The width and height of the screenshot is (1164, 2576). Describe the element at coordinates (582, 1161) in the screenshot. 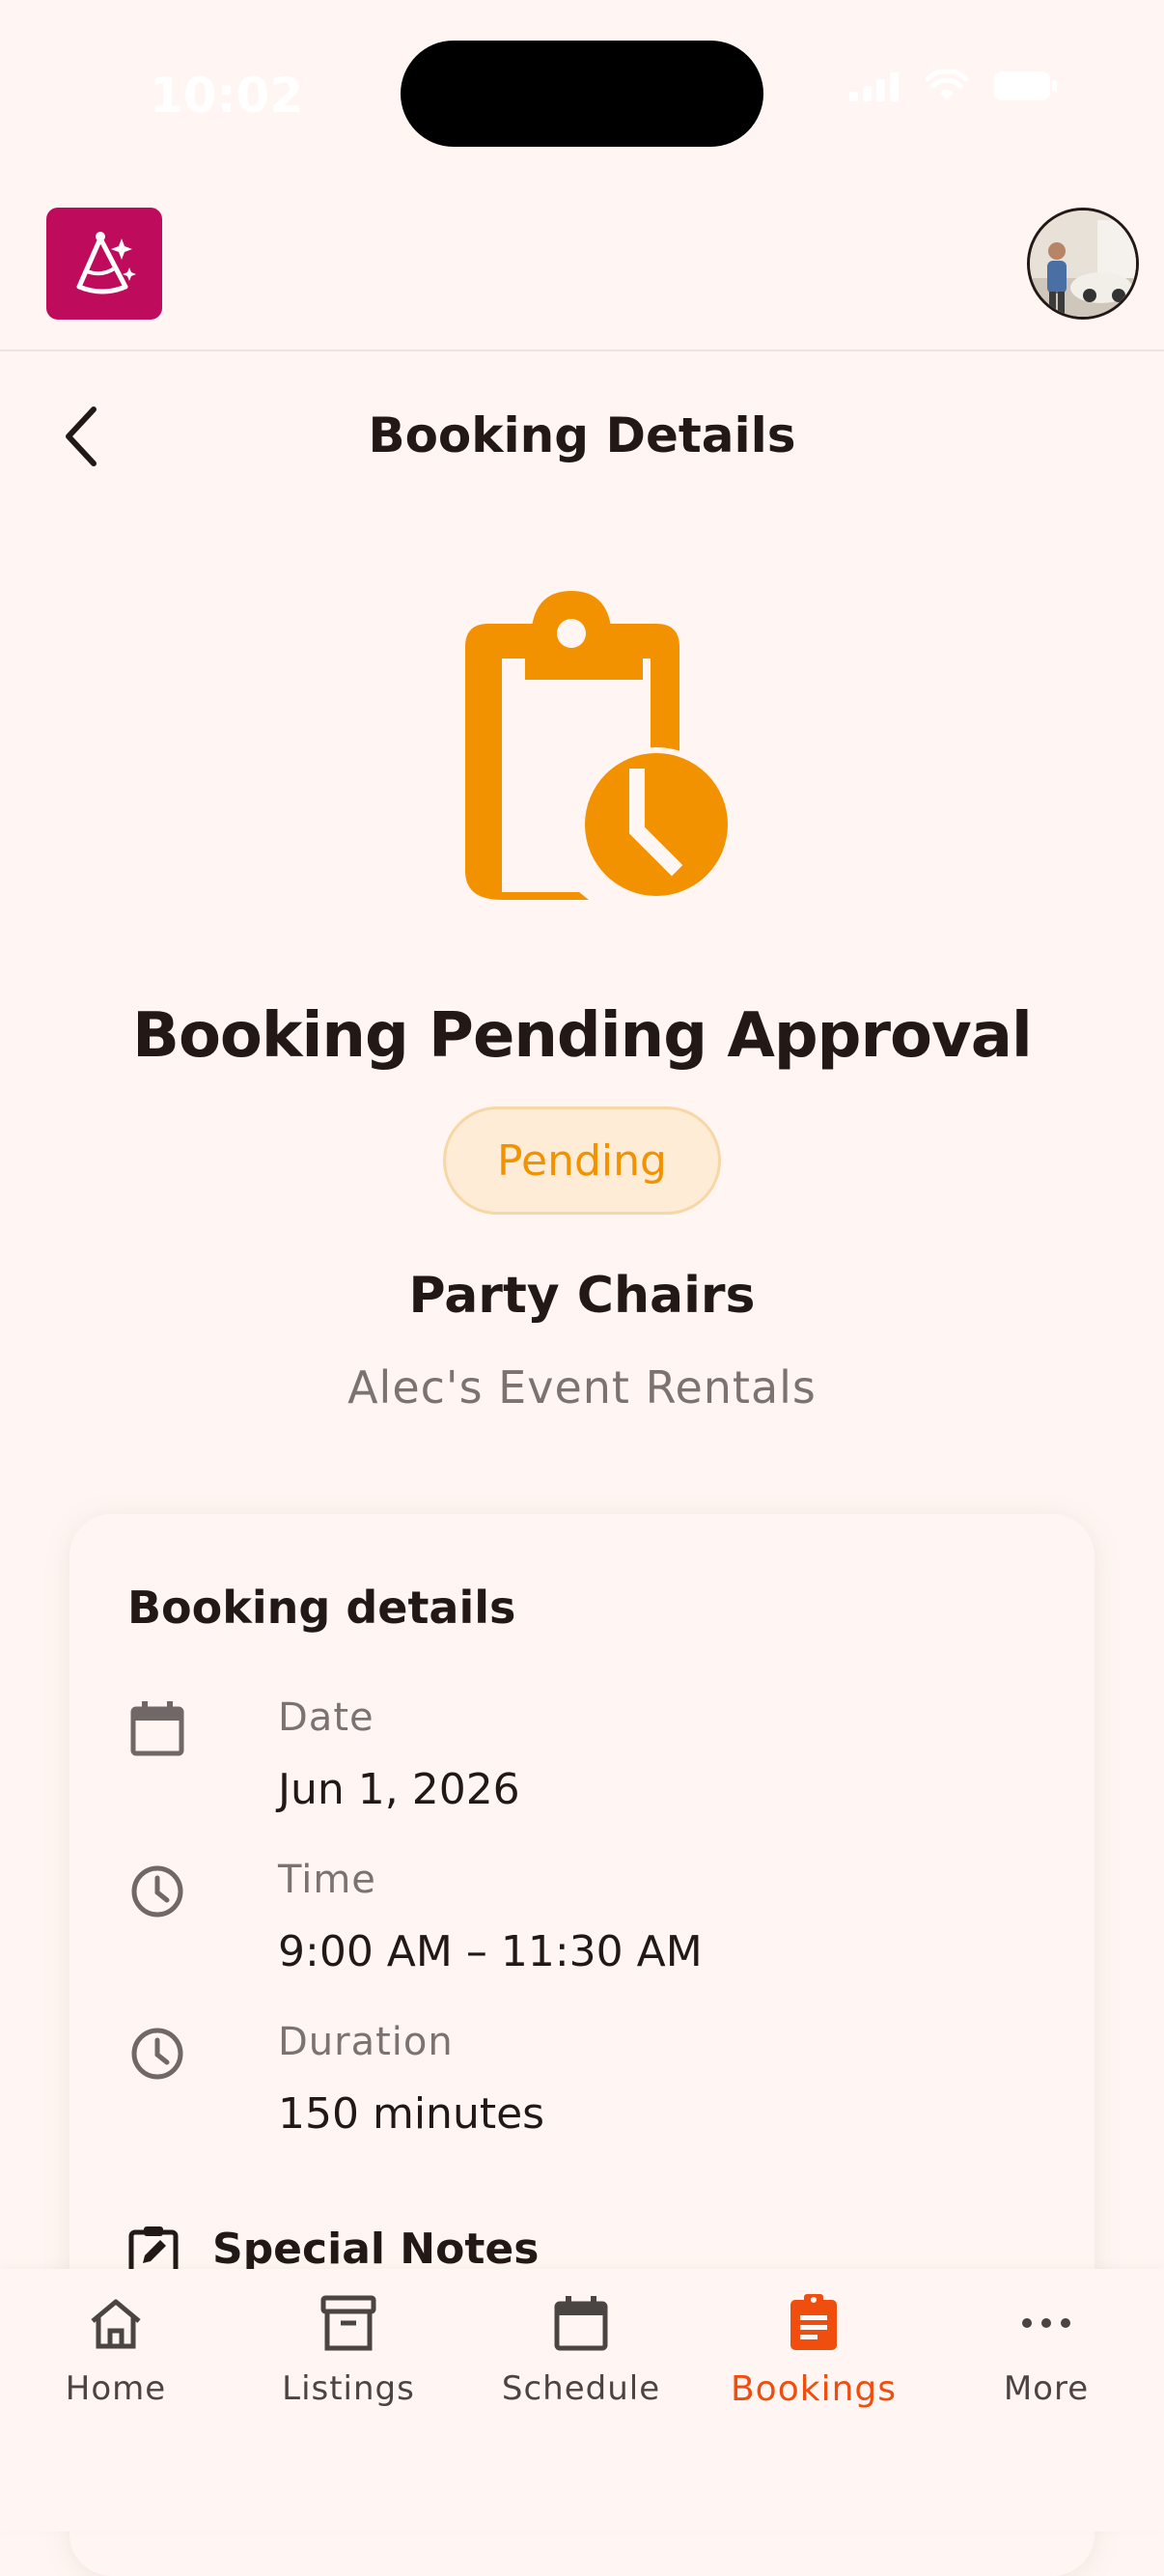

I see `status-badge: Pending` at that location.